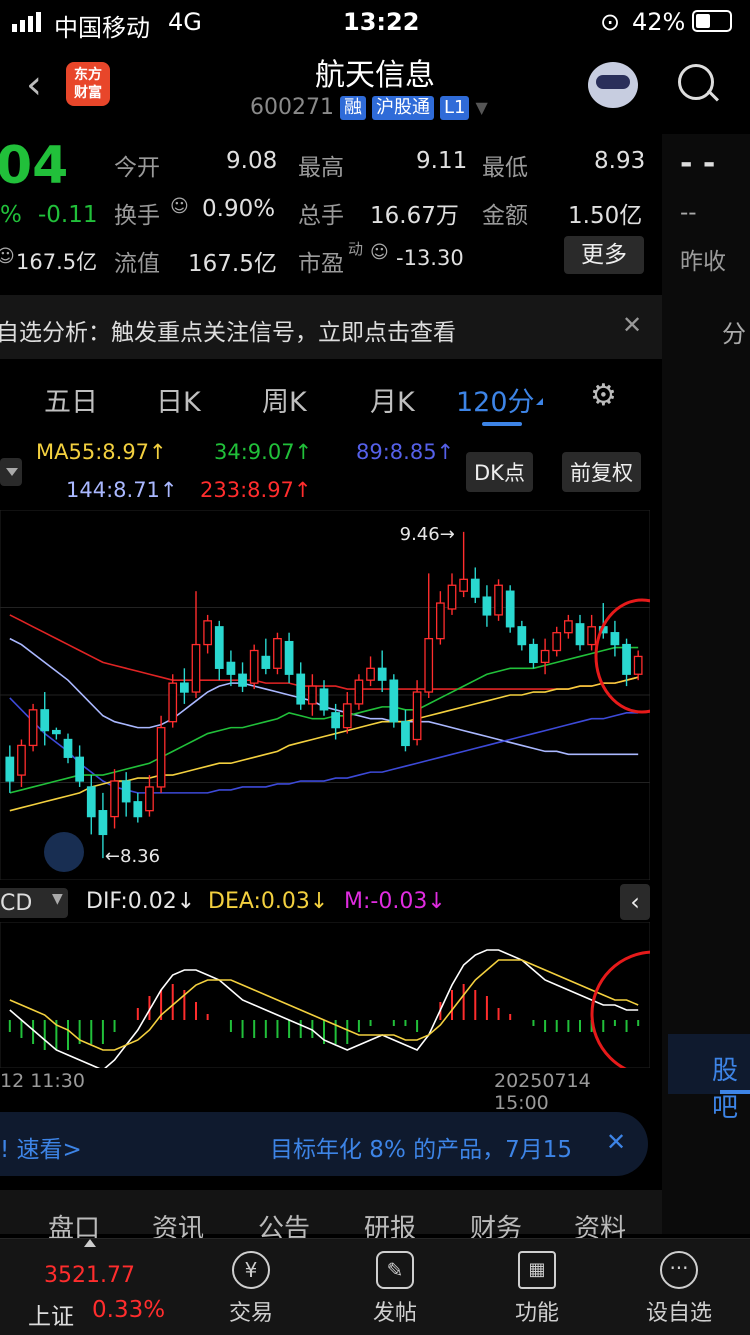 The image size is (750, 1335). What do you see at coordinates (601, 472) in the screenshot?
I see `adjust-button: 前复权` at bounding box center [601, 472].